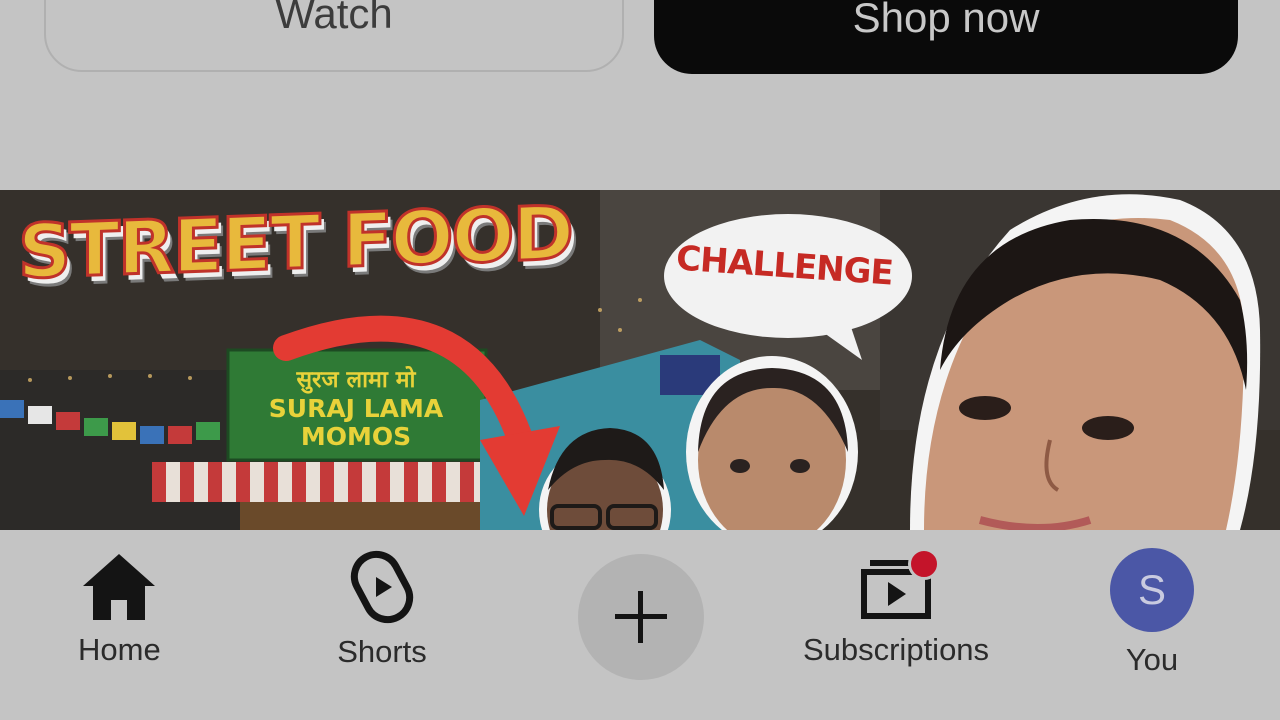  Describe the element at coordinates (896, 649) in the screenshot. I see `nav-subscriptions-label: Subscriptions` at that location.